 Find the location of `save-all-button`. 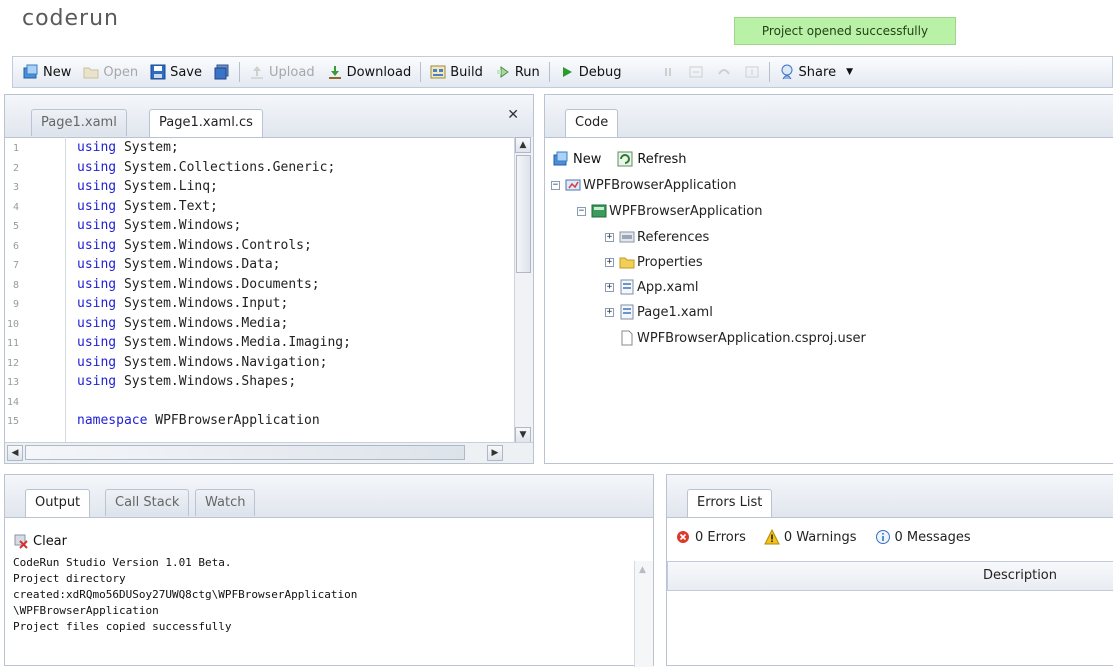

save-all-button is located at coordinates (222, 72).